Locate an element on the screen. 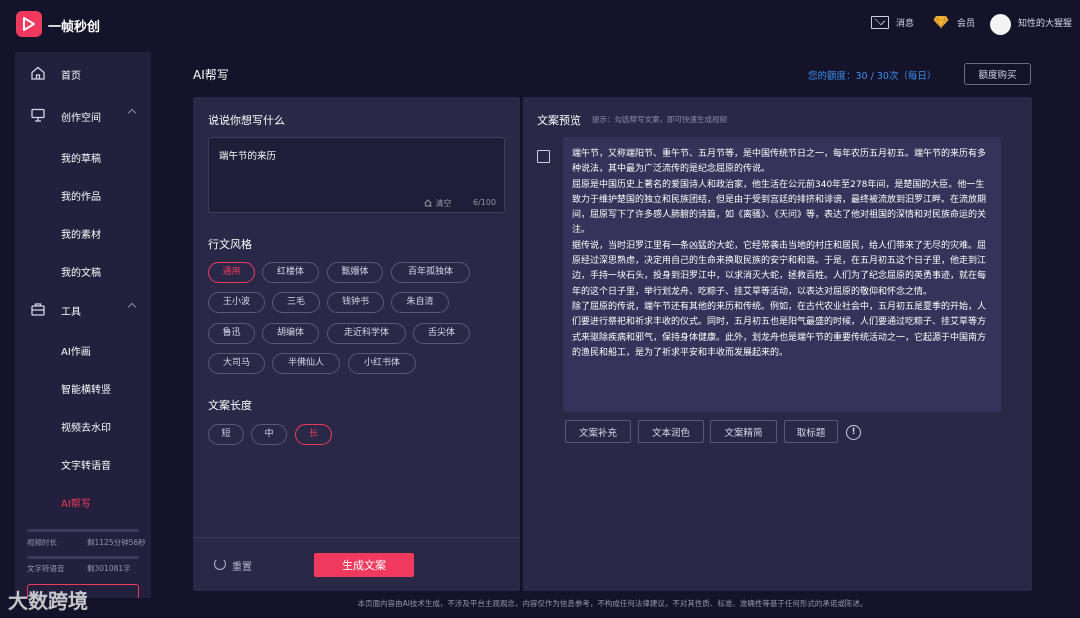 The image size is (1080, 618). sidebar-item-label: 智能横转竖 is located at coordinates (86, 390).